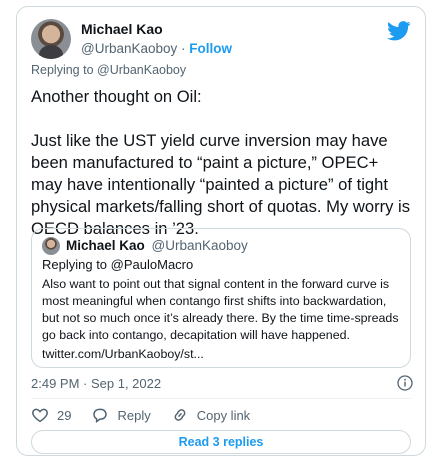 This screenshot has width=440, height=460. I want to click on quoted-author-name: Michael Kao, so click(105, 245).